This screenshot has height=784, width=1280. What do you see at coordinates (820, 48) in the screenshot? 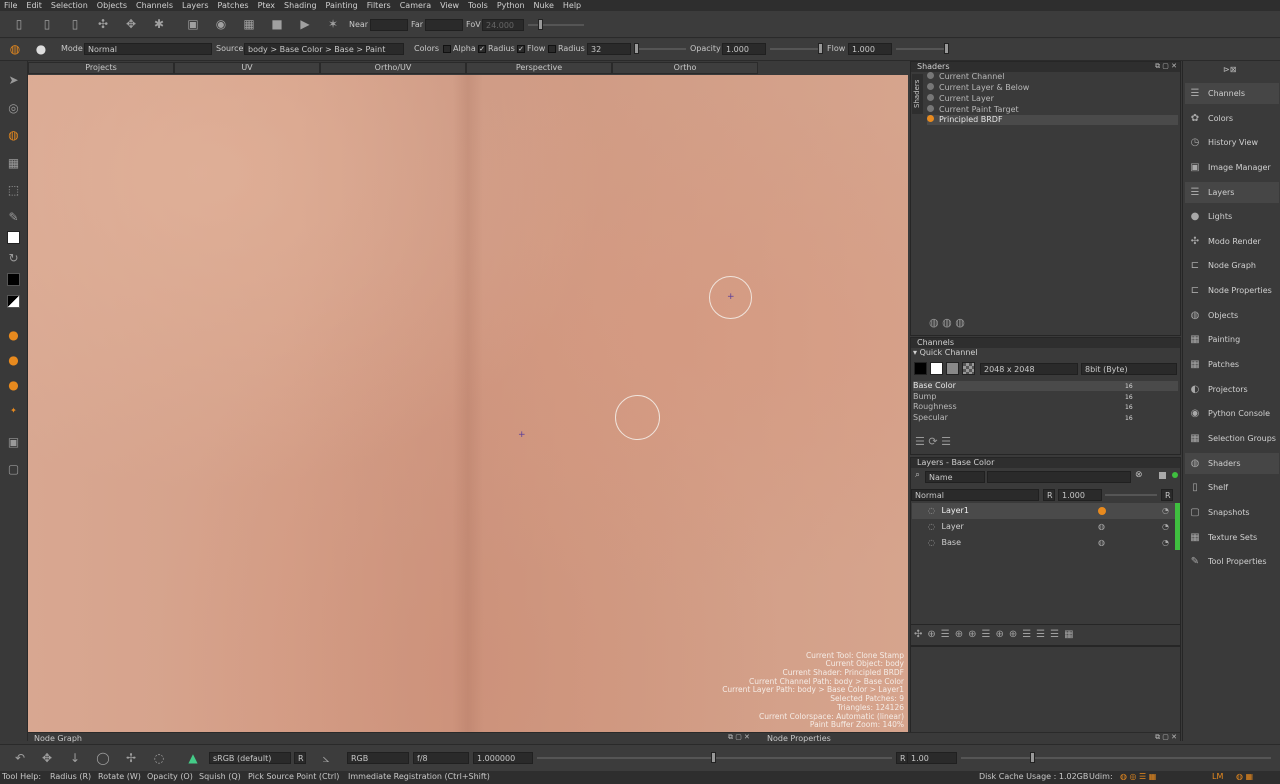
I see `opacity-slider-knob` at bounding box center [820, 48].